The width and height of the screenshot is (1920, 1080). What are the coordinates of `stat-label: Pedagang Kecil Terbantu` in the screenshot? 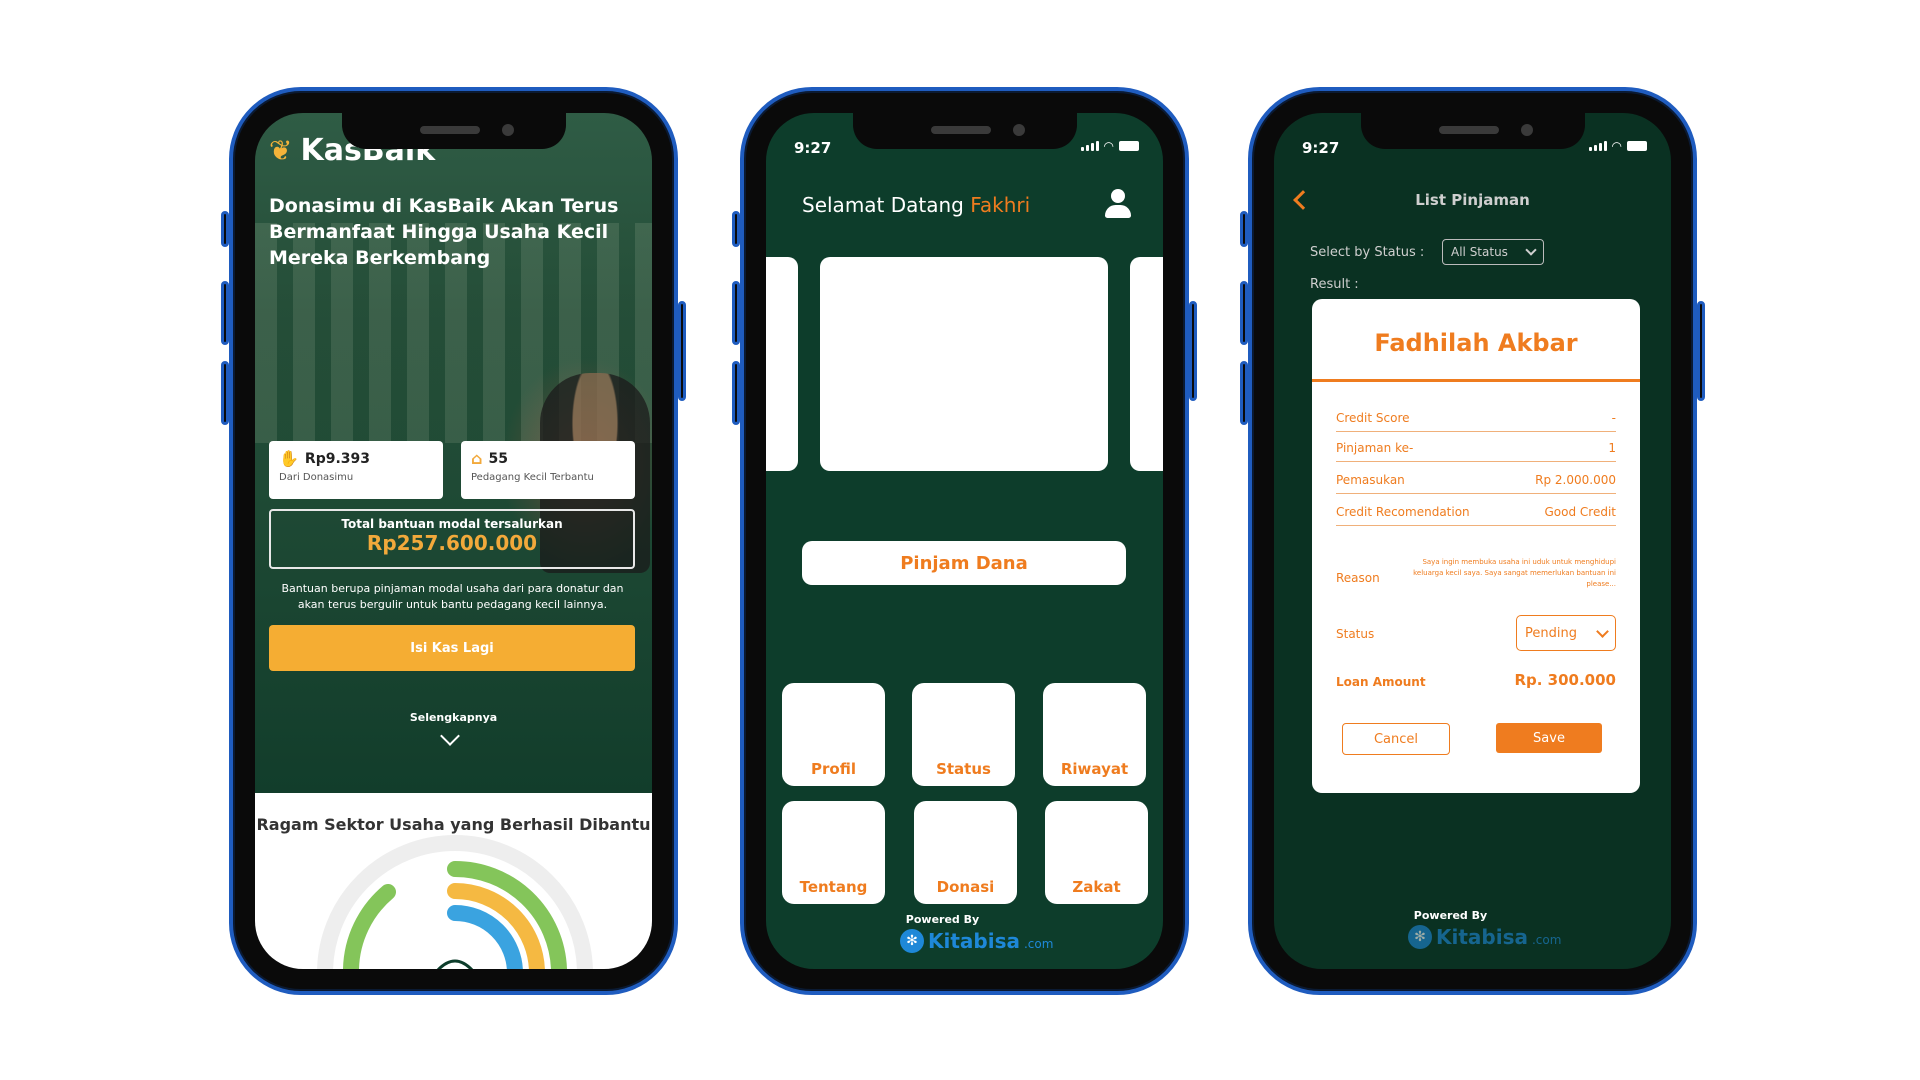 It's located at (532, 477).